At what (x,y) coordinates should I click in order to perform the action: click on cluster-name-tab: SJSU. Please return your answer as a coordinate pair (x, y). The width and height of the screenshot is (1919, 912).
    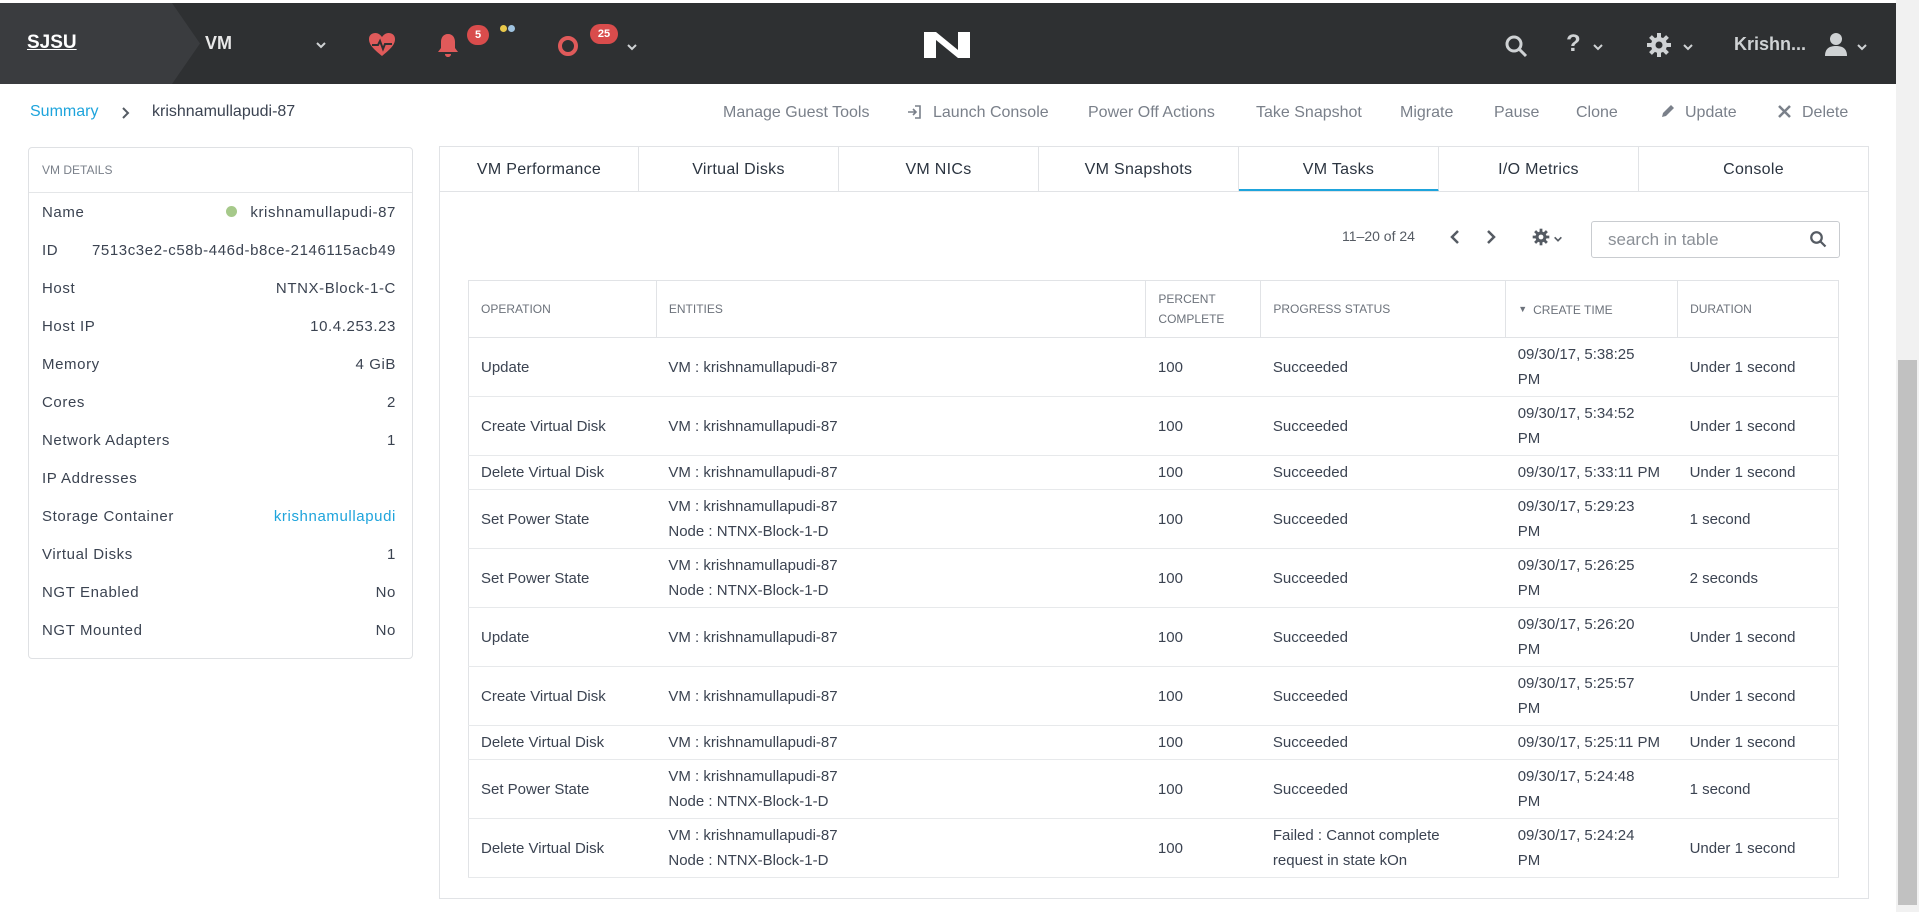
    Looking at the image, I should click on (100, 43).